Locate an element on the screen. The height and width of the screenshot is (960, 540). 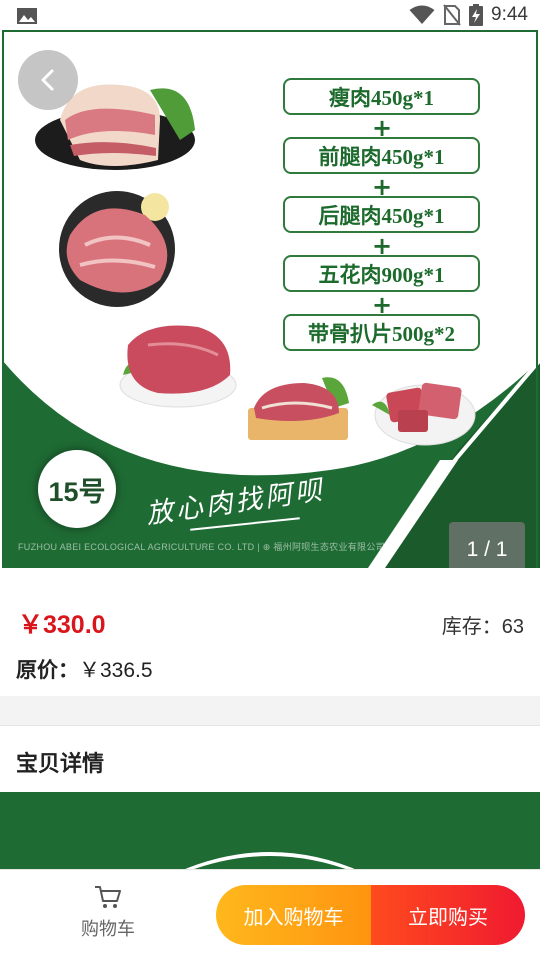
bundle-item: 五花肉900g*1 is located at coordinates (381, 273).